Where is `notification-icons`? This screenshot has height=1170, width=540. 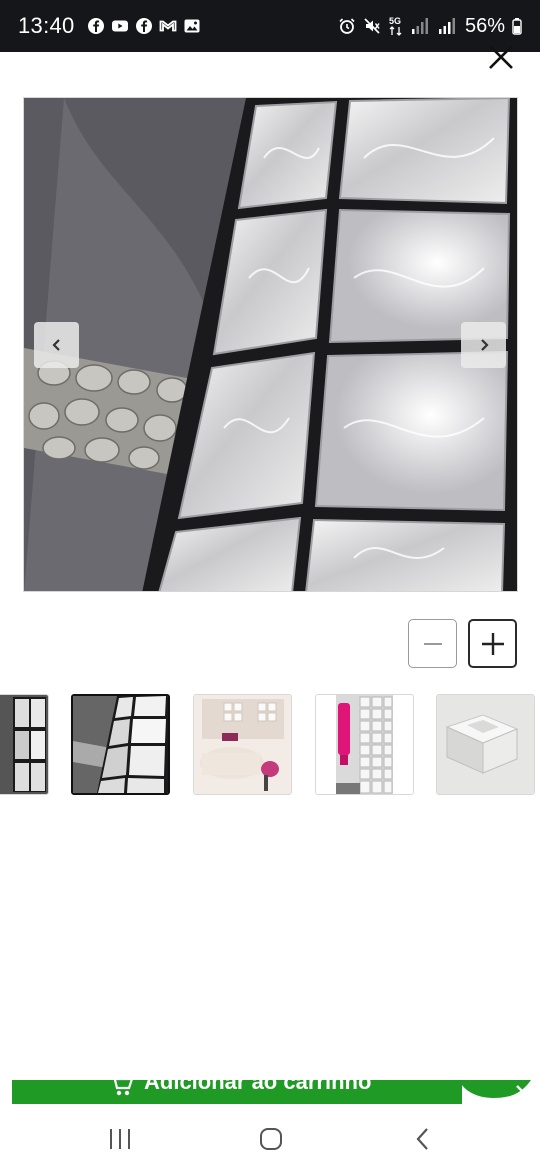 notification-icons is located at coordinates (144, 26).